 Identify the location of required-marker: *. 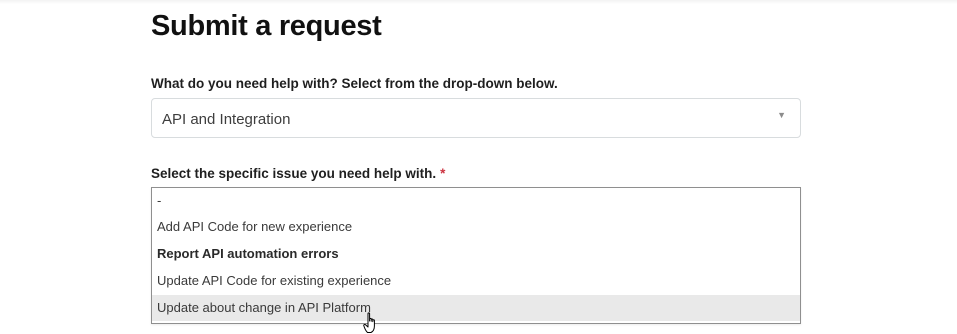
(443, 173).